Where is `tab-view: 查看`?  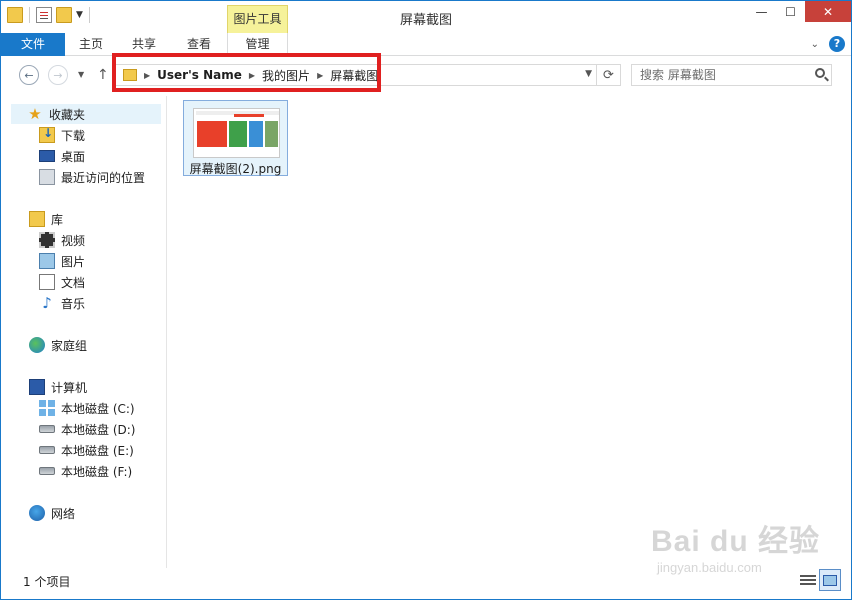
tab-view: 查看 is located at coordinates (199, 44).